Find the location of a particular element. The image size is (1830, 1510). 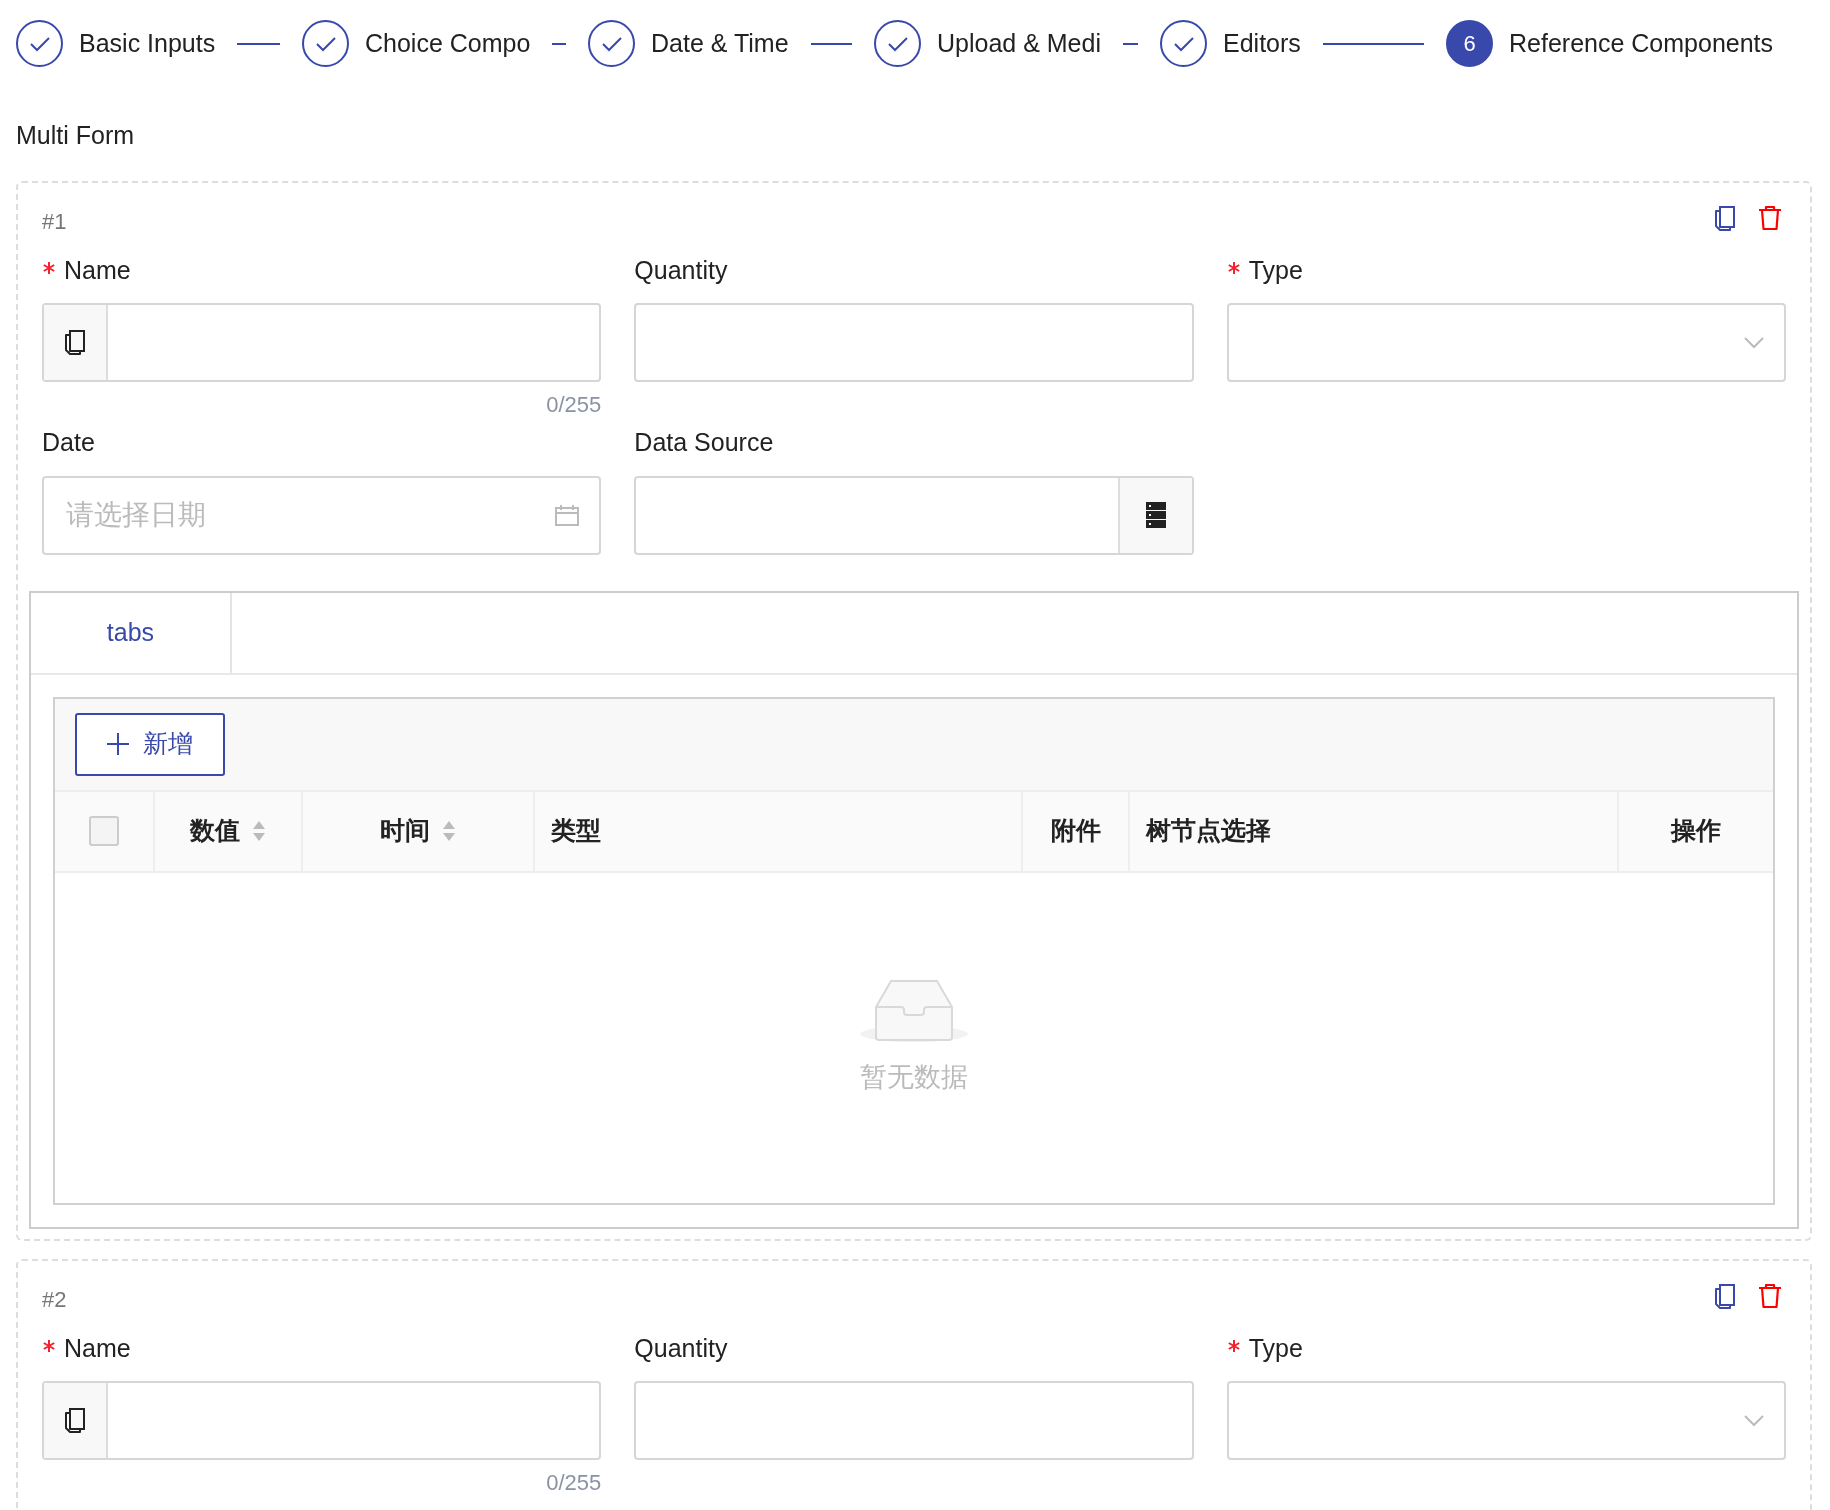

column-header: 操作 is located at coordinates (1696, 831).